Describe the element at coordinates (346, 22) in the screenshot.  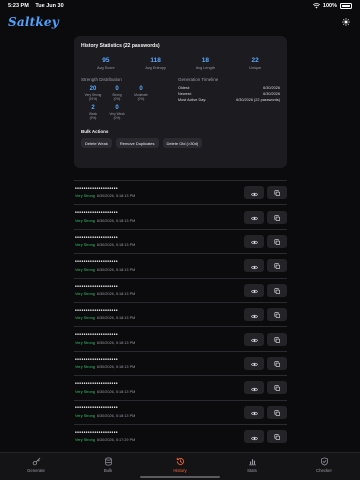
I see `theme-toggle-button` at that location.